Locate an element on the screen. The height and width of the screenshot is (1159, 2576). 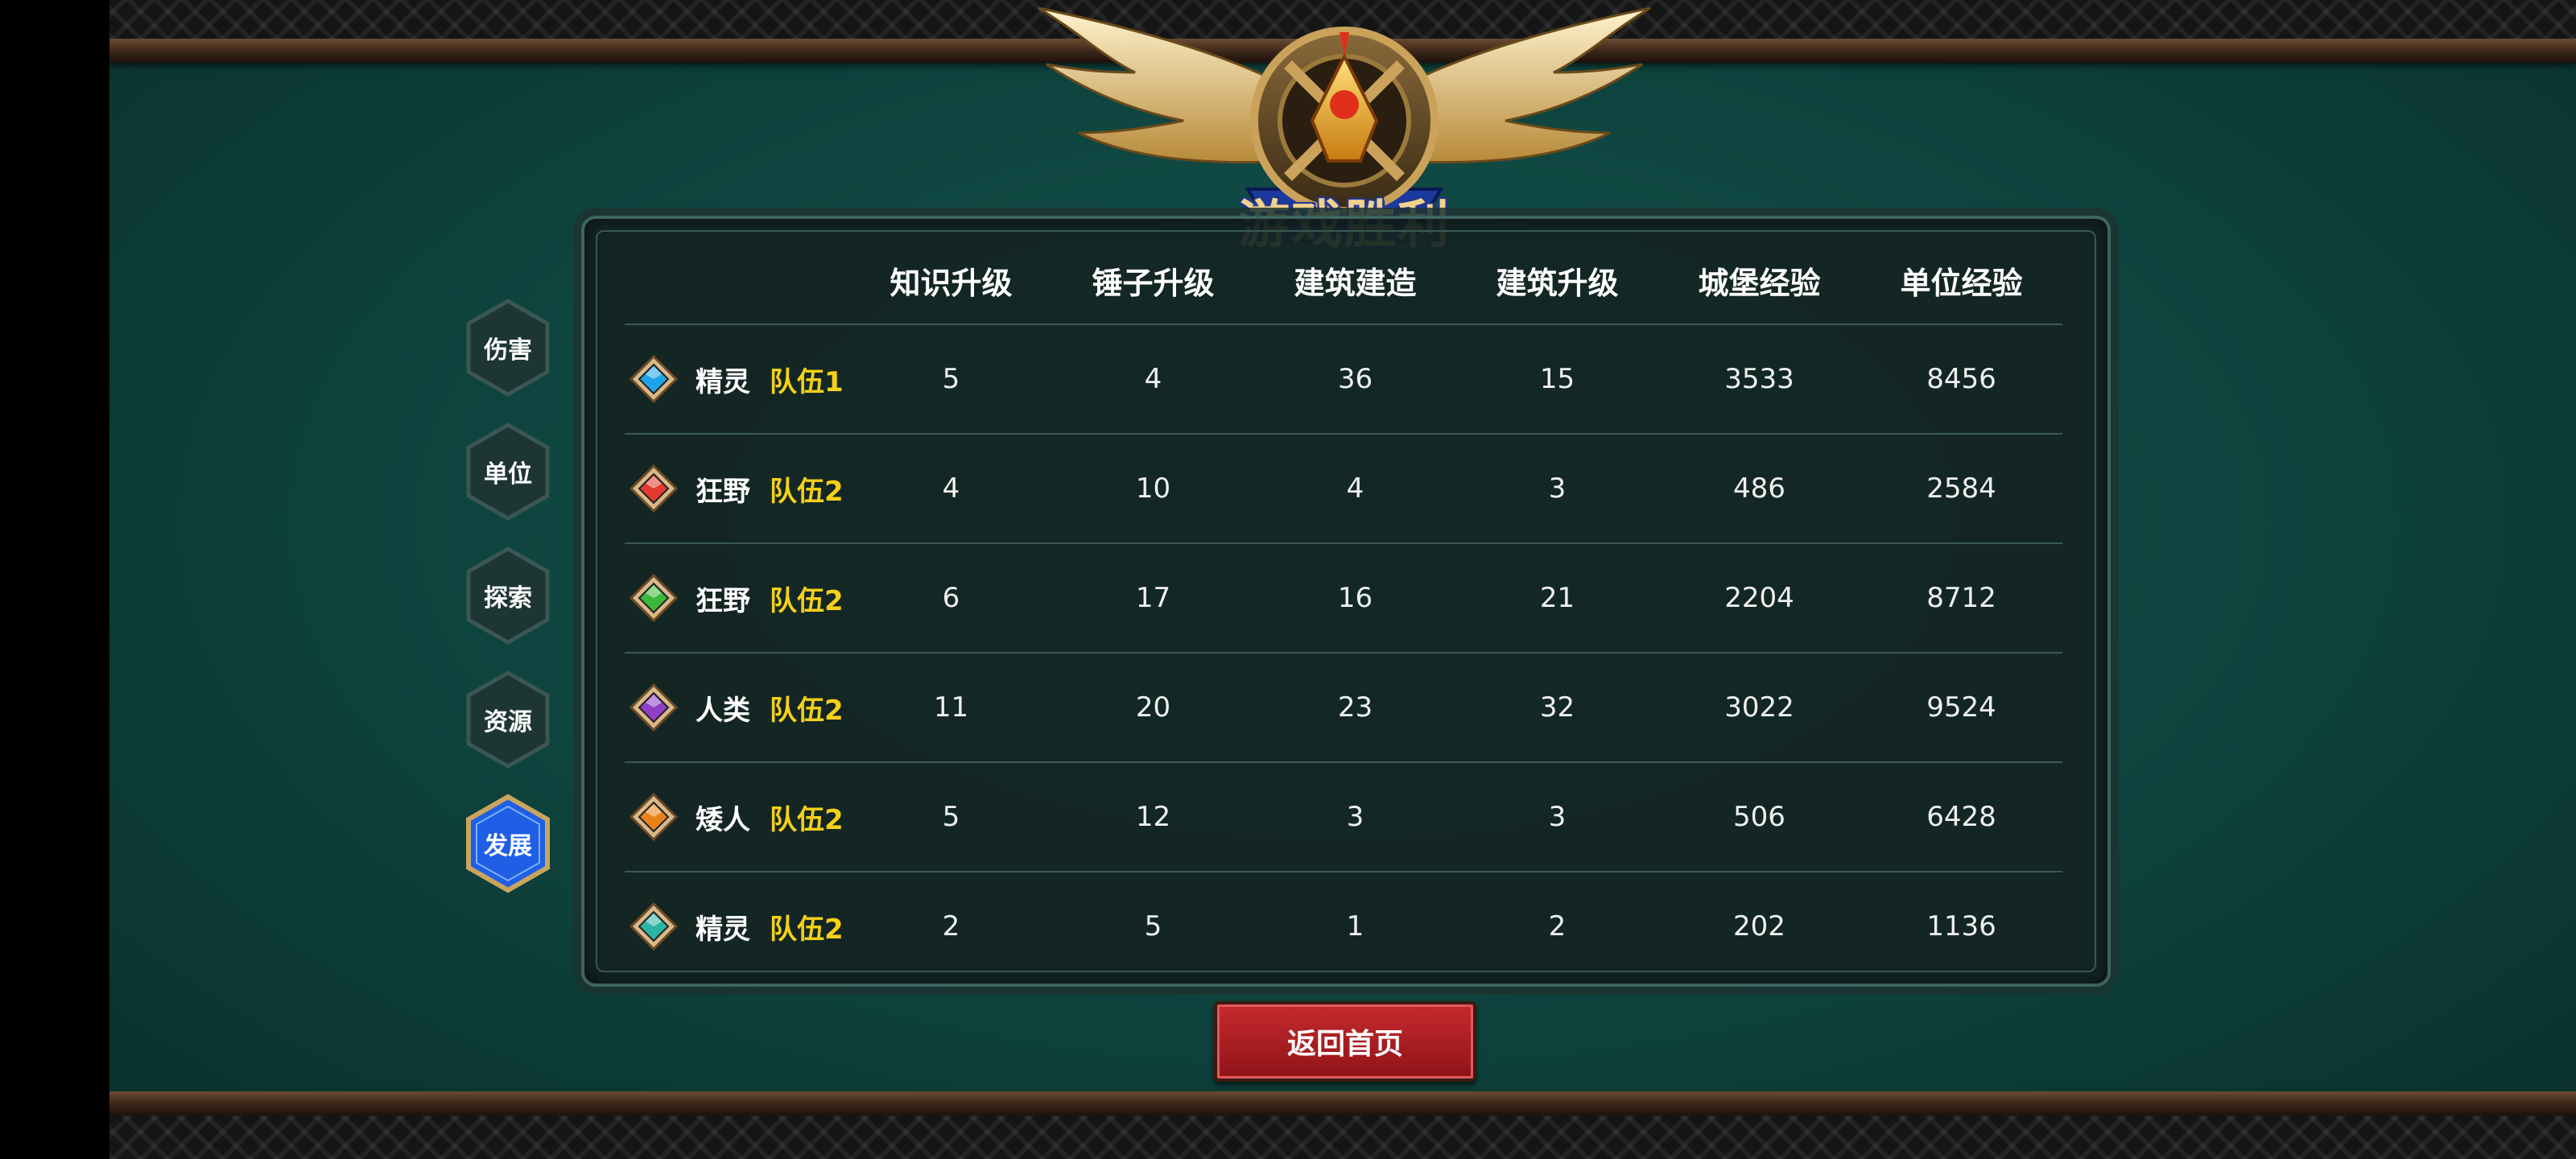
tab-explore: 探索 is located at coordinates (508, 595).